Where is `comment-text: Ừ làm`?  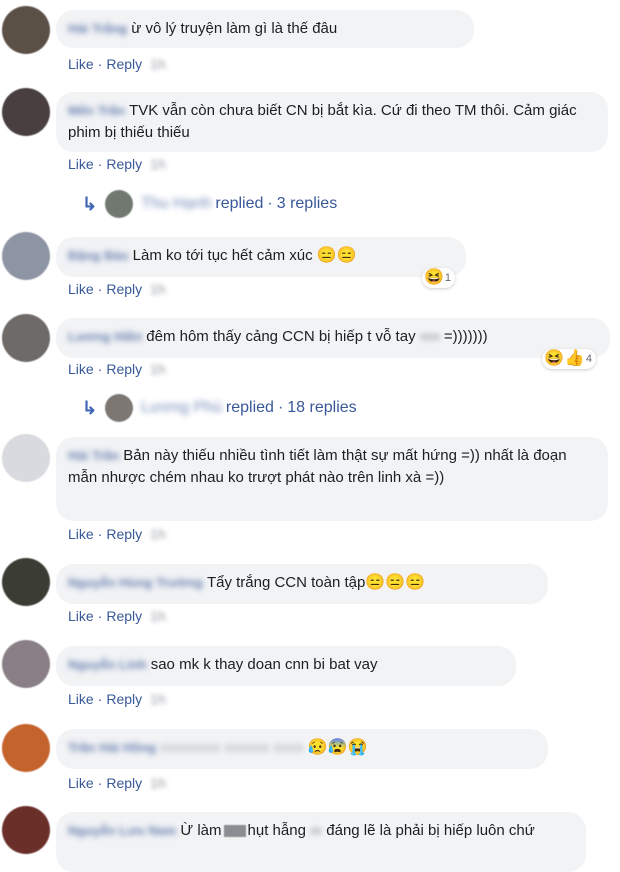 comment-text: Ừ làm is located at coordinates (201, 830).